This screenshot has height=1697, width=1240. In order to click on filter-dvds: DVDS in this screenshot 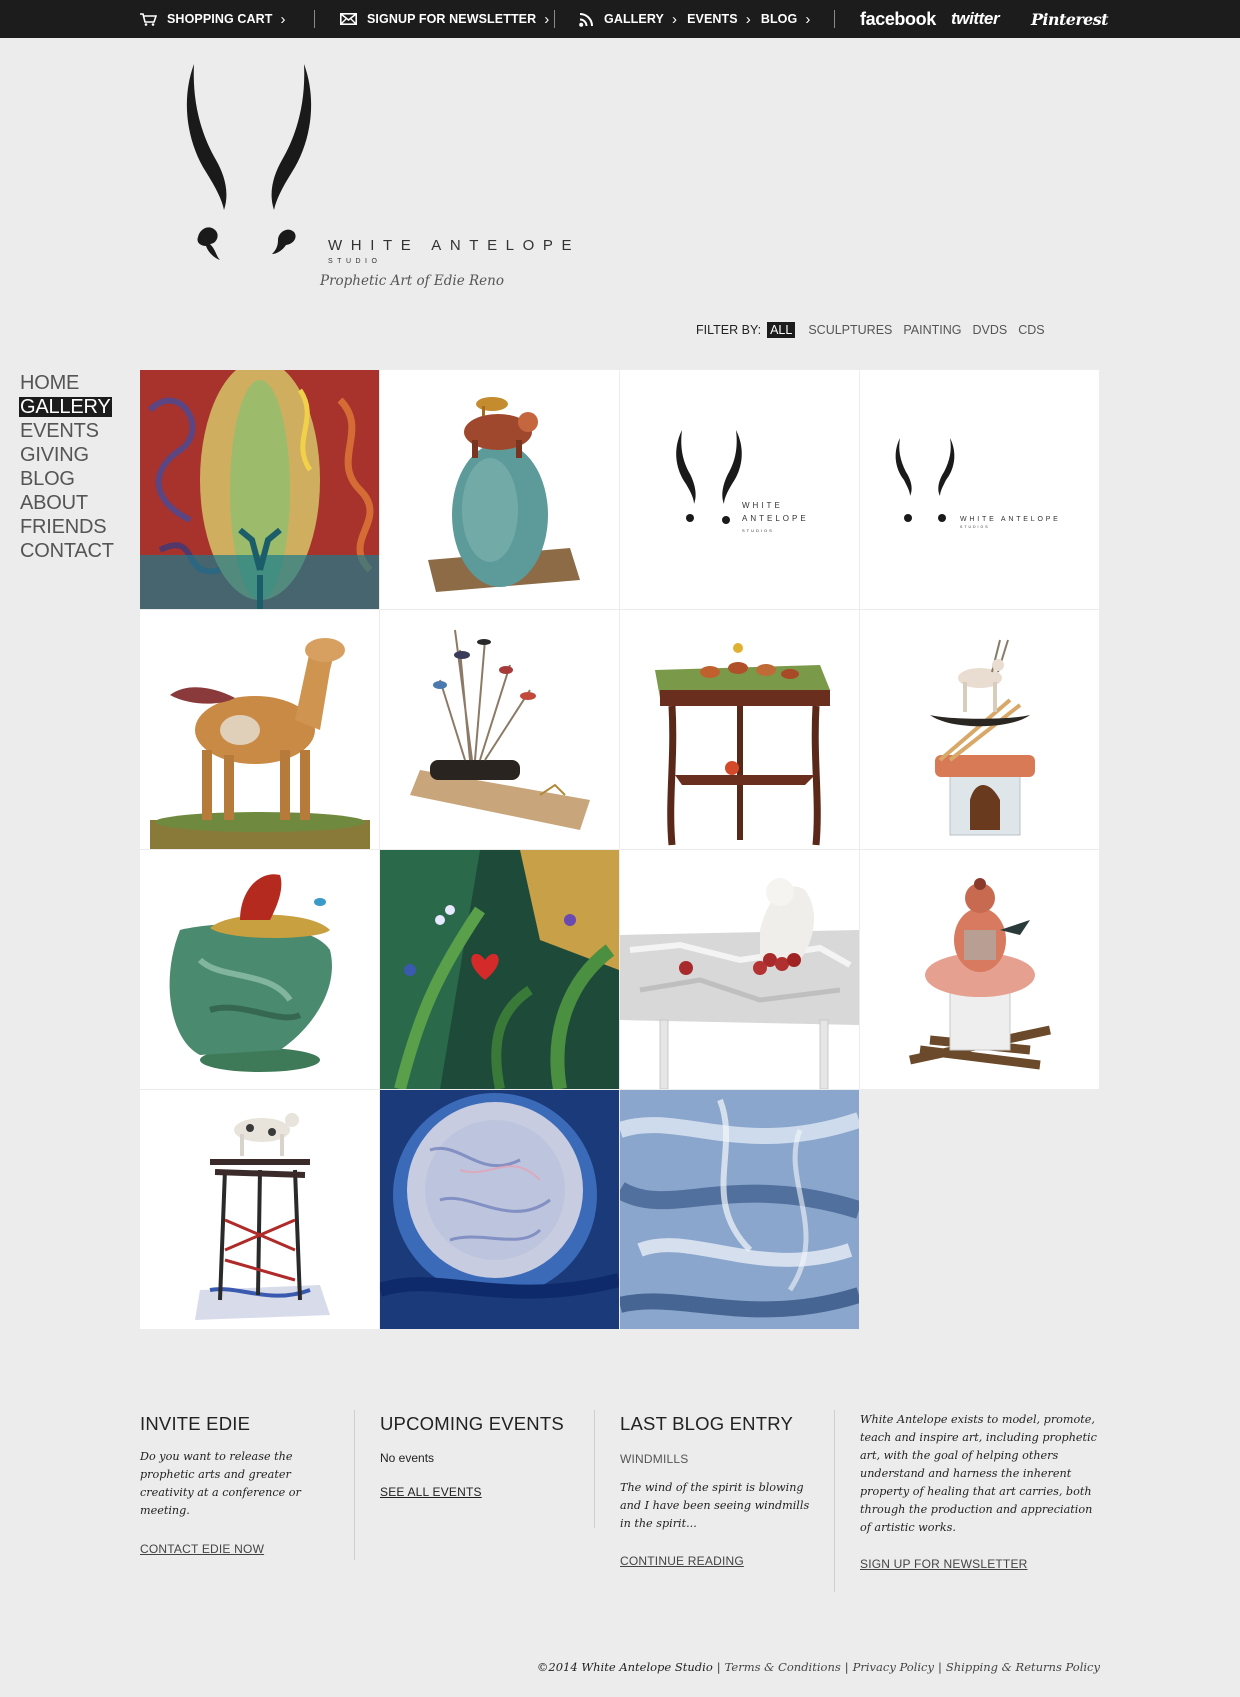, I will do `click(989, 330)`.